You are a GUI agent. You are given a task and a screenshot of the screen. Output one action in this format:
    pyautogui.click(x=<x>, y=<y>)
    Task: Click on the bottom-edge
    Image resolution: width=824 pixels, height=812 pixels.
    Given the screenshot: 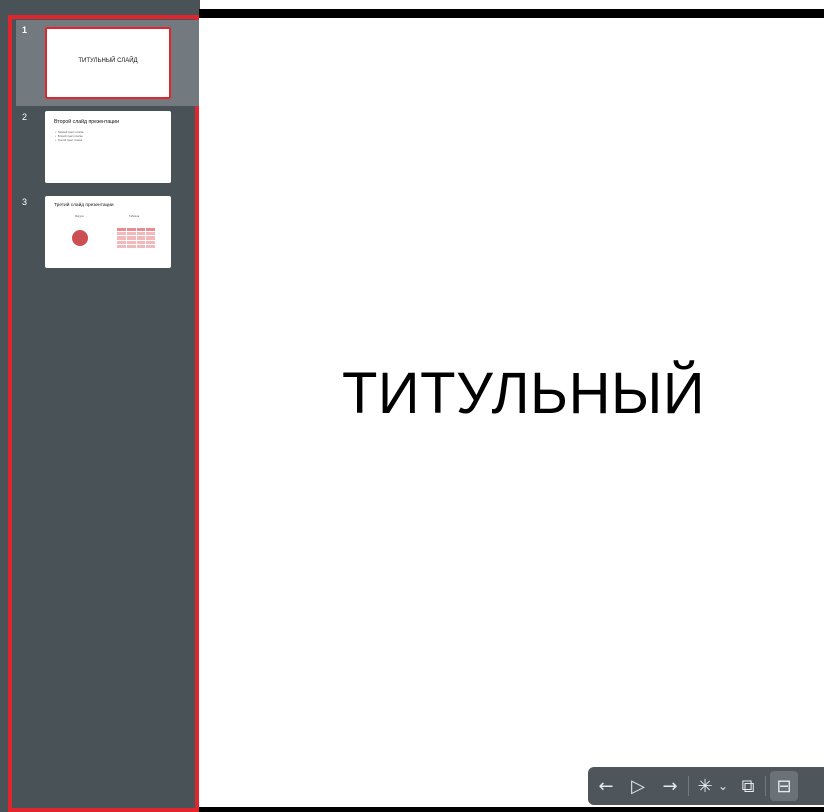 What is the action you would take?
    pyautogui.click(x=511, y=809)
    